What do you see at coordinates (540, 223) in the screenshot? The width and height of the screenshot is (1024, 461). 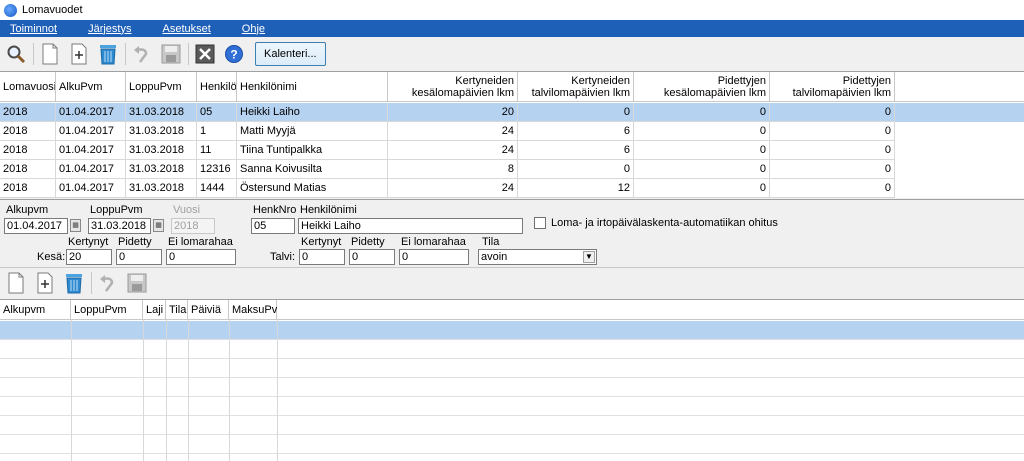 I see `override-checkbox` at bounding box center [540, 223].